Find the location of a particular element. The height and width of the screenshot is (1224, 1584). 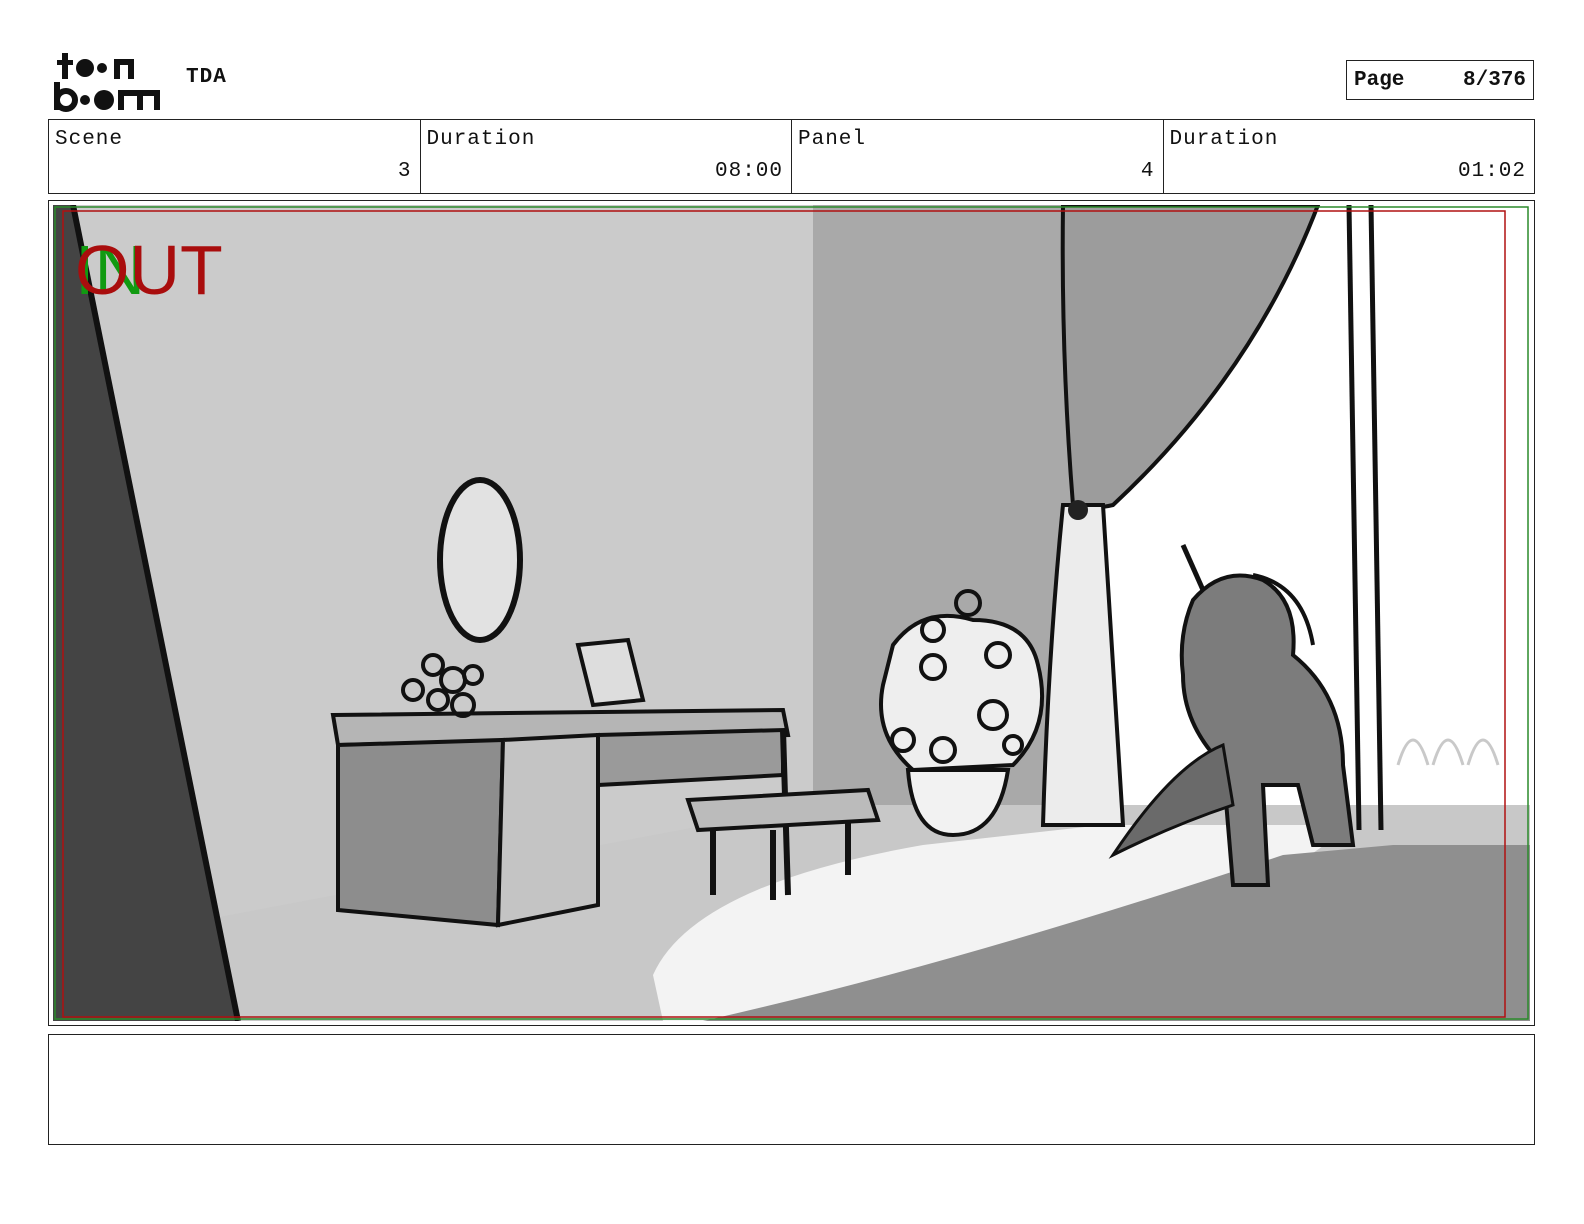

scene-duration-cell: Duration 08:00 is located at coordinates (606, 156).